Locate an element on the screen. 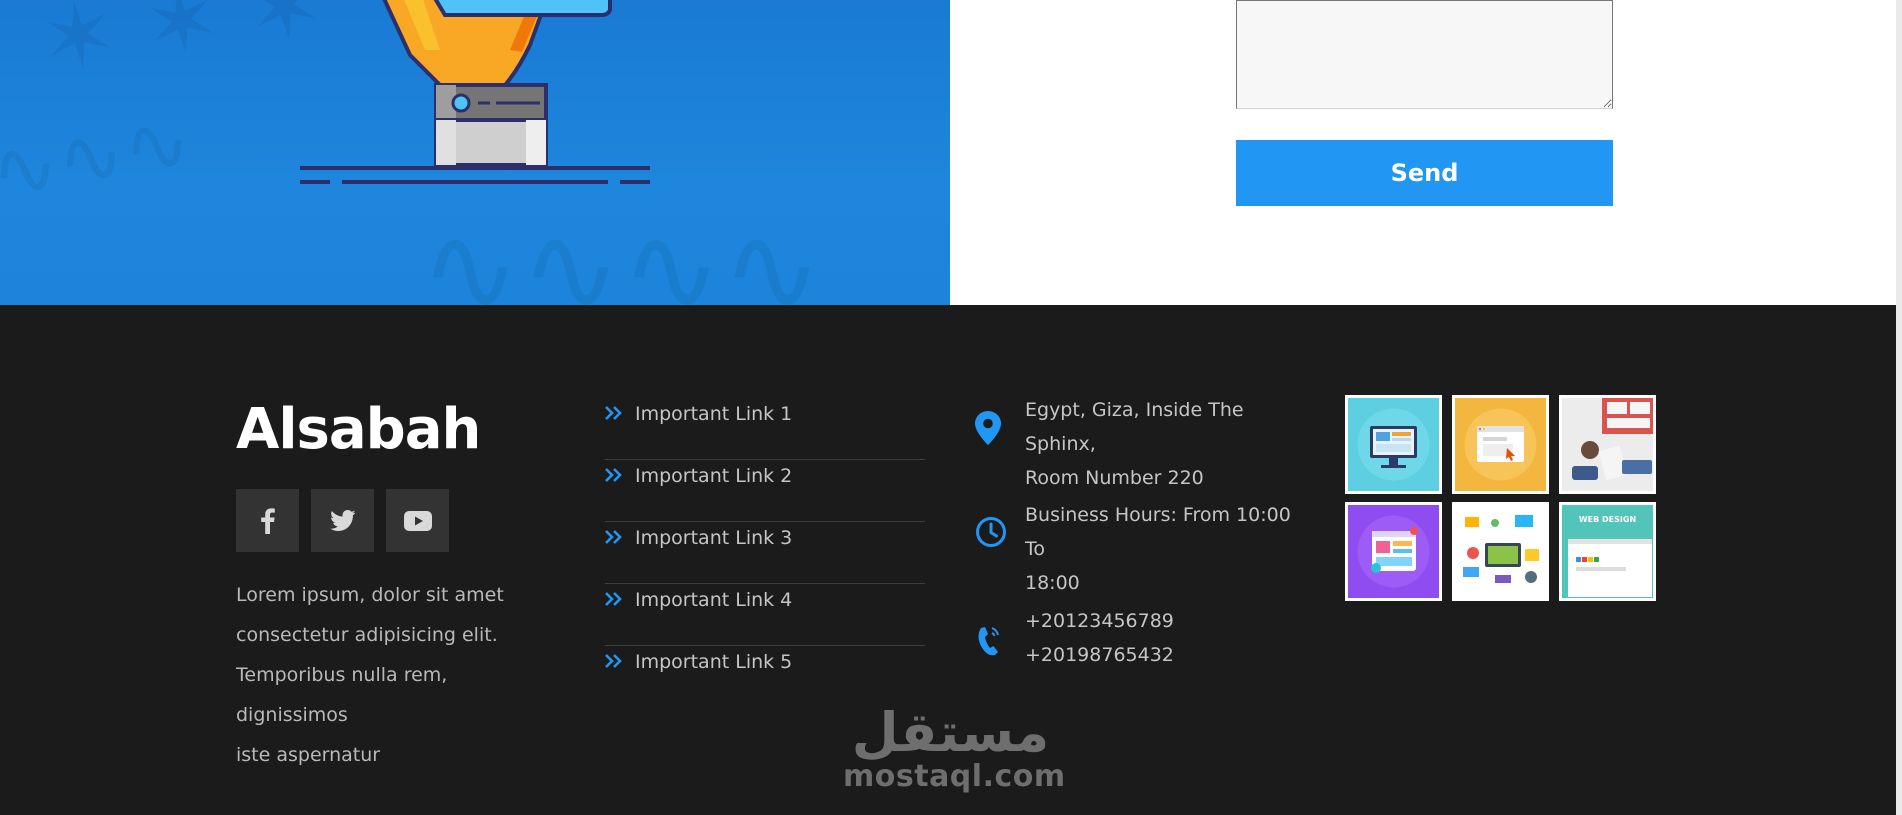  web-elements-image is located at coordinates (1500, 551).